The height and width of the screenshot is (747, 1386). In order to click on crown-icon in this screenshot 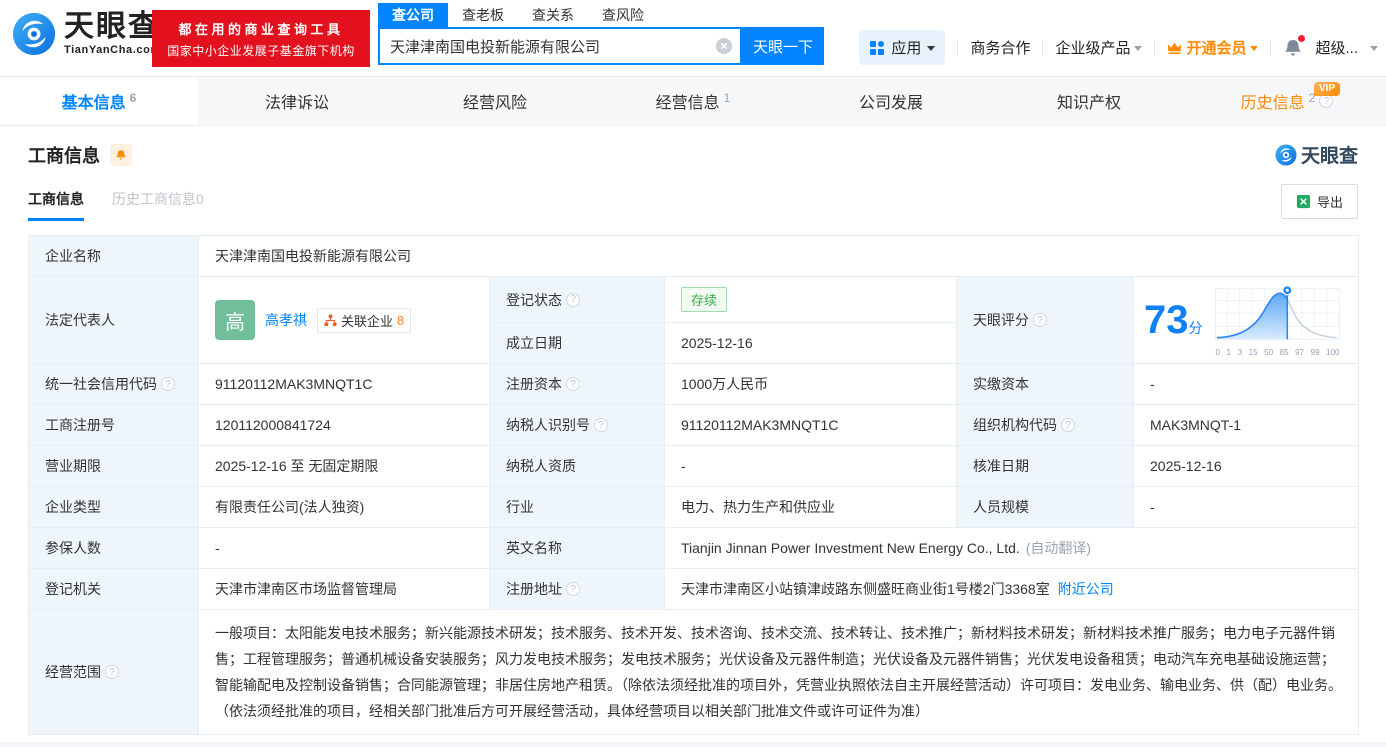, I will do `click(1175, 48)`.